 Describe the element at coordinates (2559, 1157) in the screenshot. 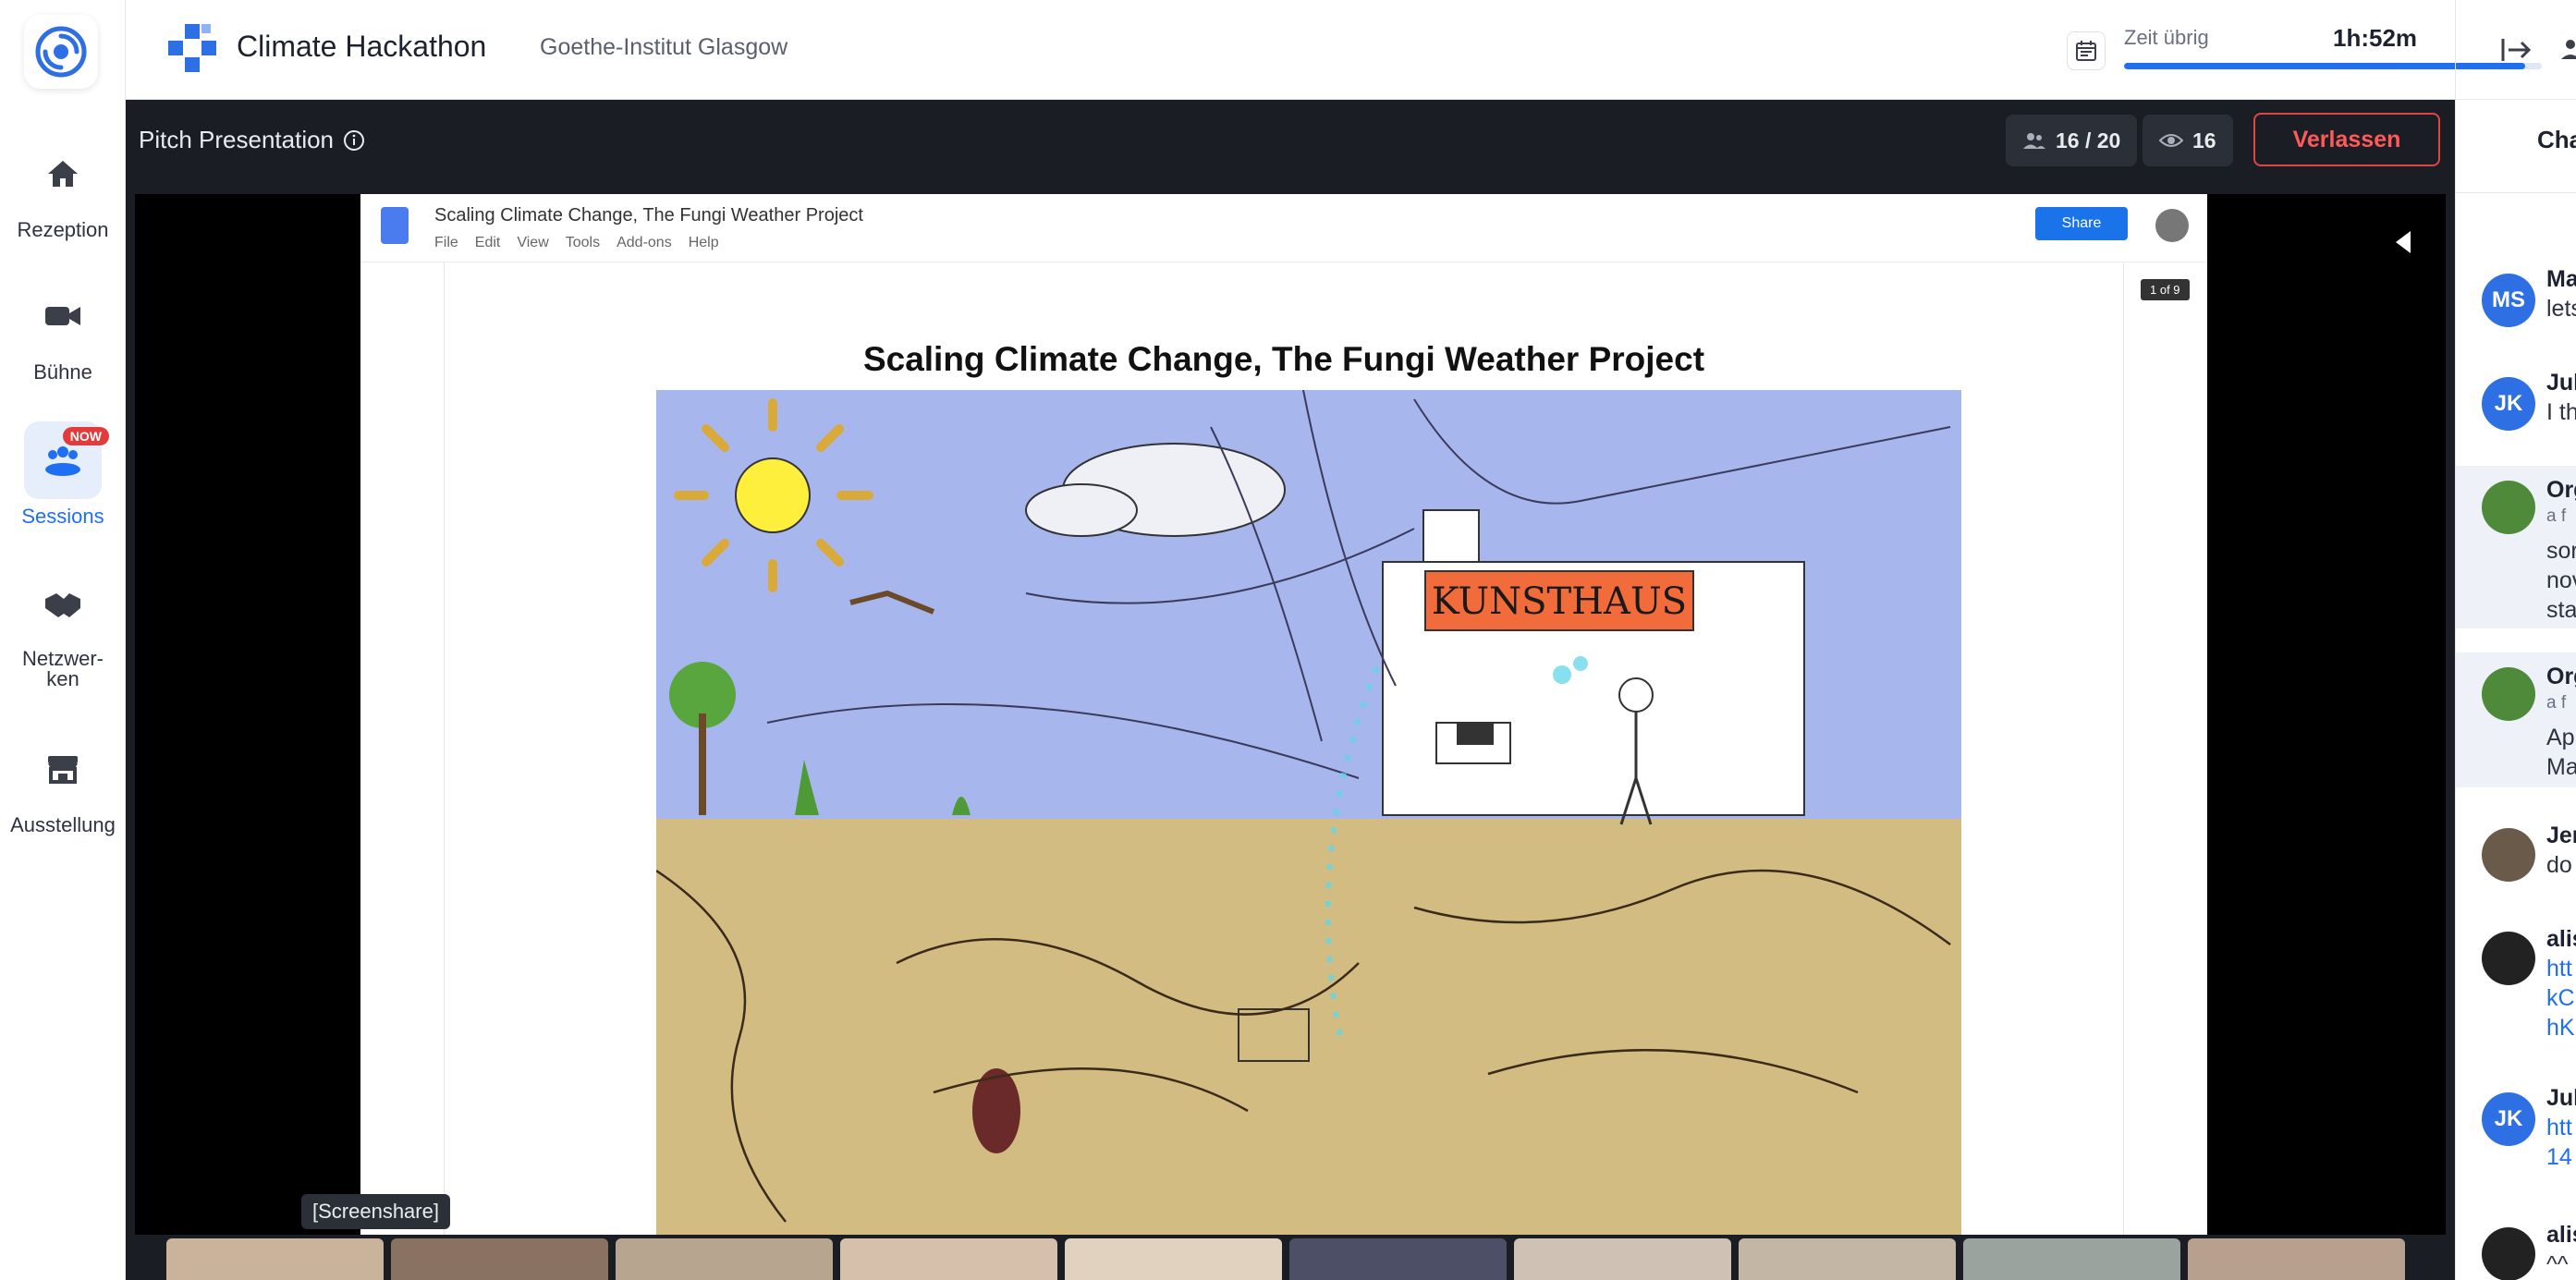

I see `chat-link: 14` at that location.